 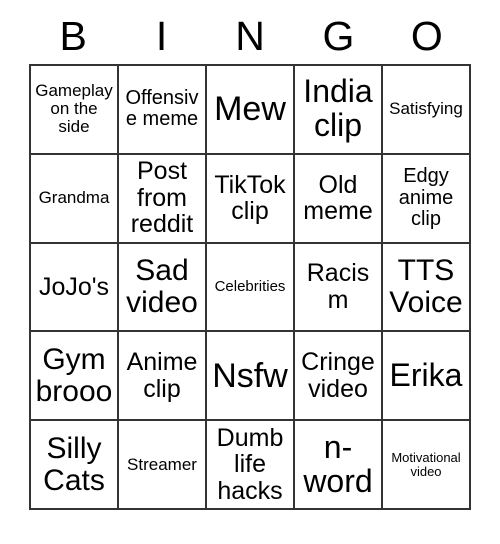 I want to click on bingo-cell-label: India clip, so click(x=338, y=108).